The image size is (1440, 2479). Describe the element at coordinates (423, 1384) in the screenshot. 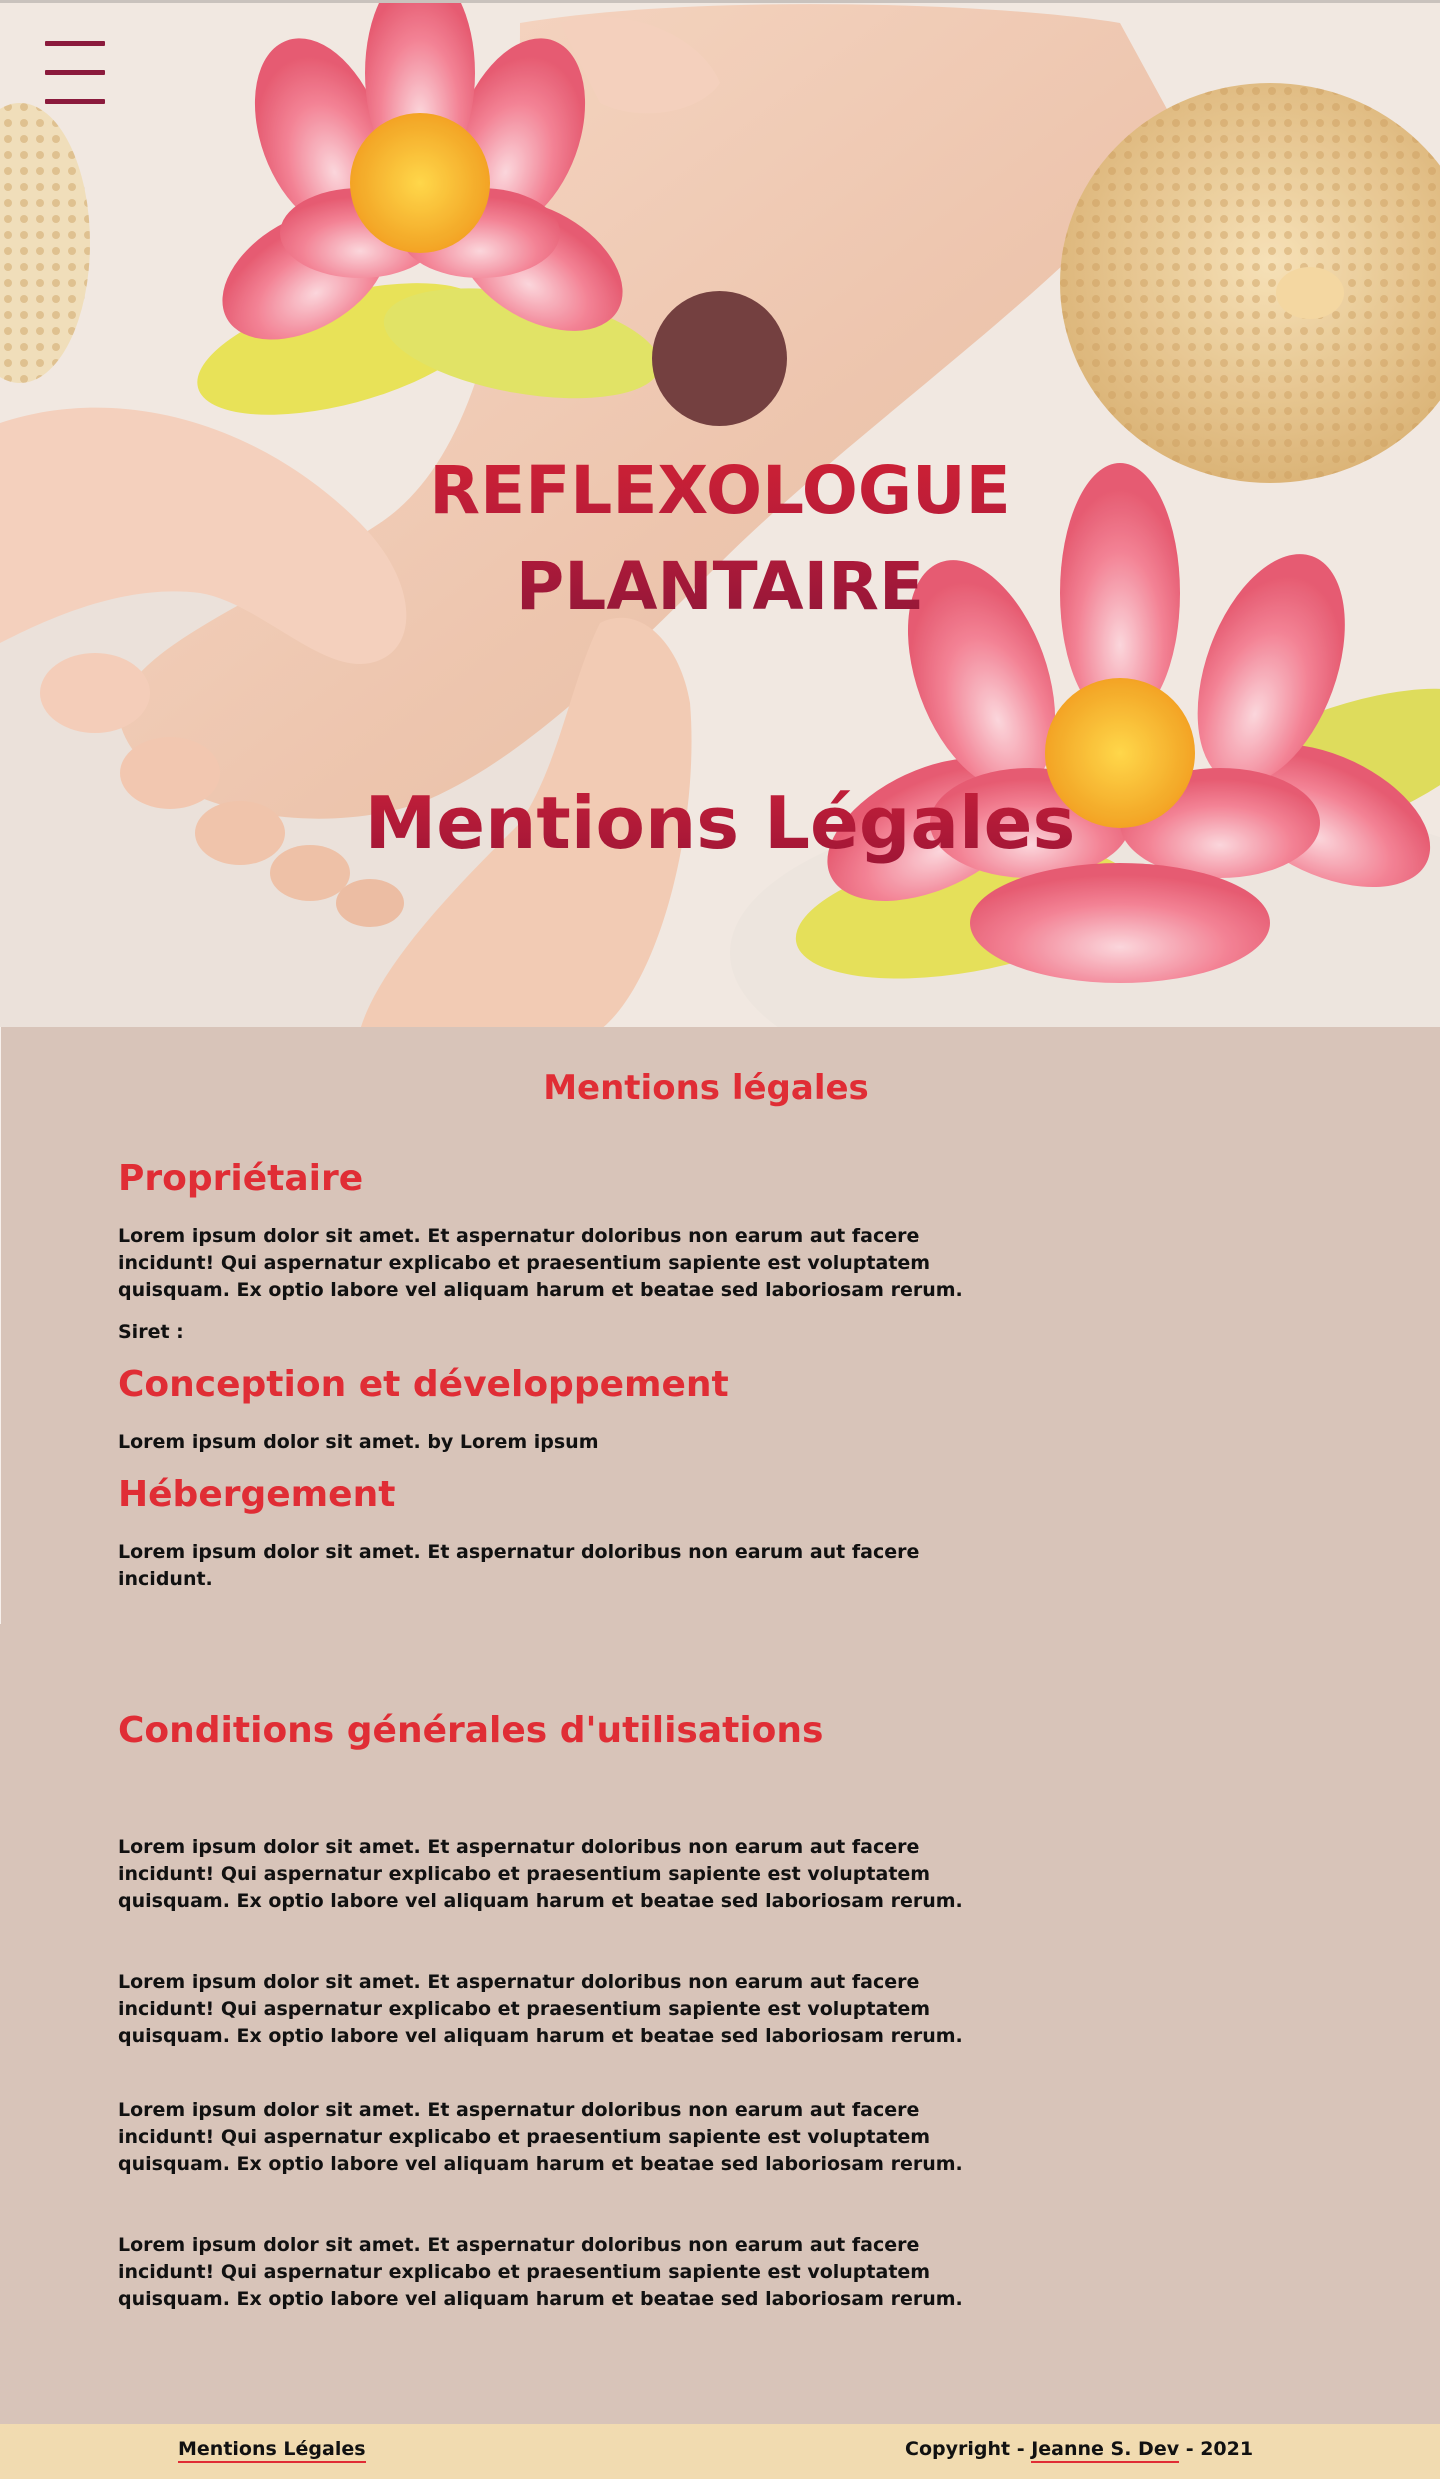

I see `design-dev-heading: Conception et développement` at that location.